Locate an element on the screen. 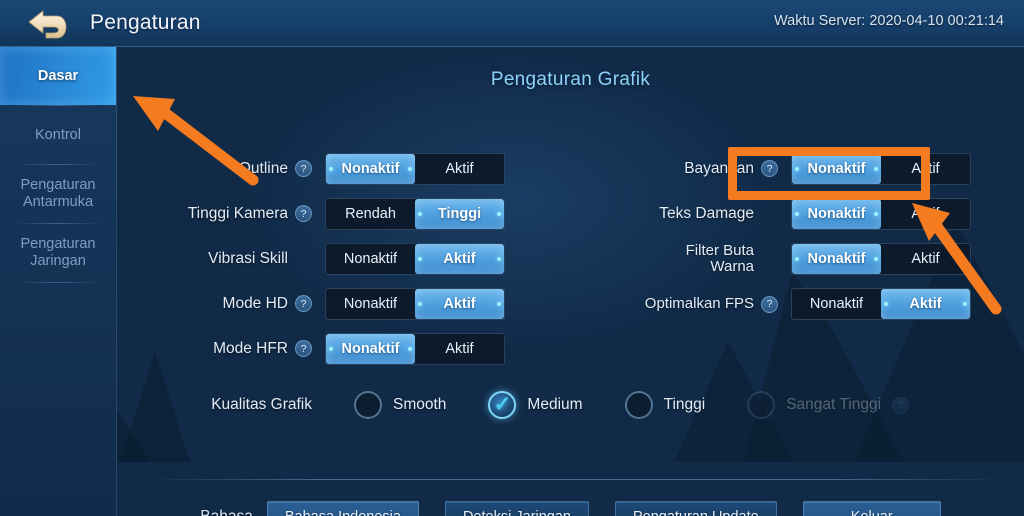 The width and height of the screenshot is (1024, 516). setting-row-filter-buta-warna: Filter Buta Warna ? Nonaktif Aktif is located at coordinates (777, 258).